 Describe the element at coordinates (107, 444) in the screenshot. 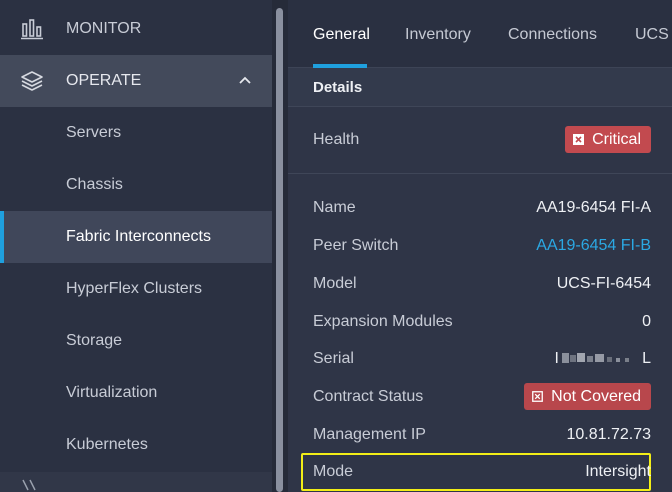

I see `sidebar-item-label: Kubernetes` at that location.